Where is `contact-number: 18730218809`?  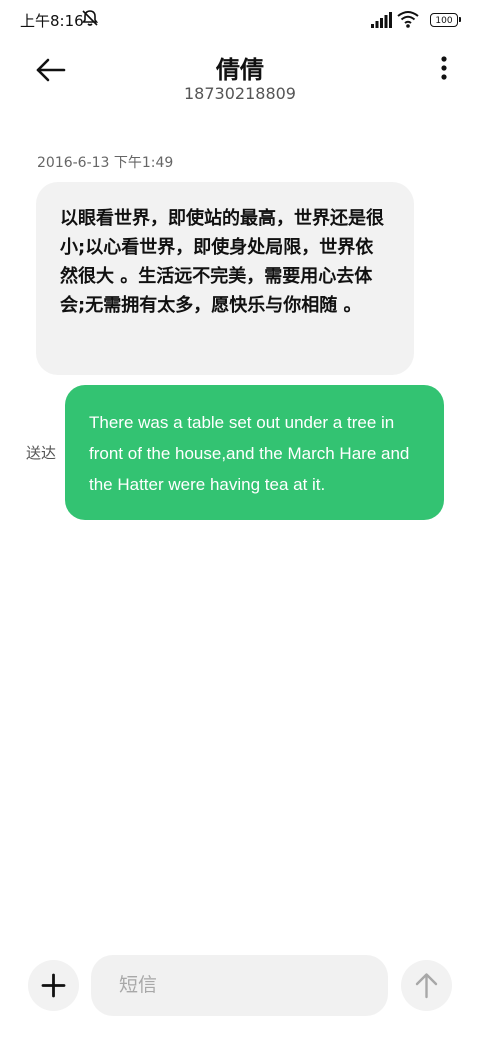
contact-number: 18730218809 is located at coordinates (240, 93).